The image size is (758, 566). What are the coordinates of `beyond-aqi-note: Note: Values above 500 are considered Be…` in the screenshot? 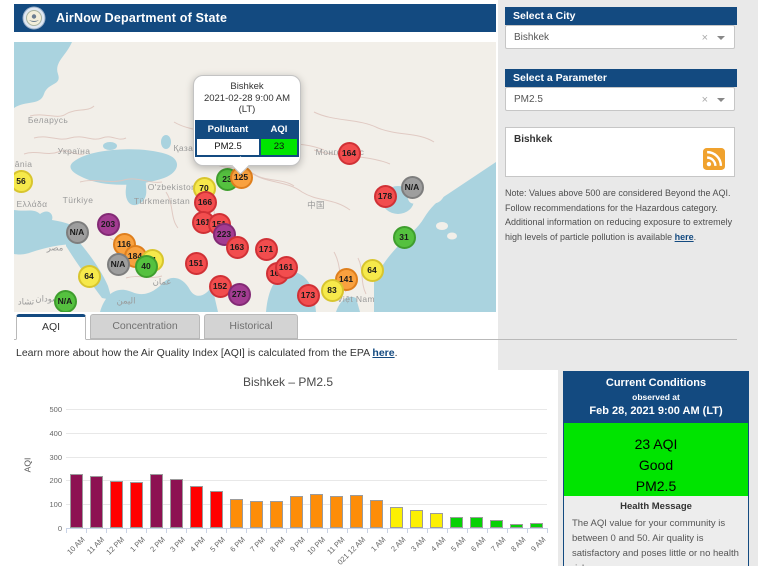 It's located at (622, 215).